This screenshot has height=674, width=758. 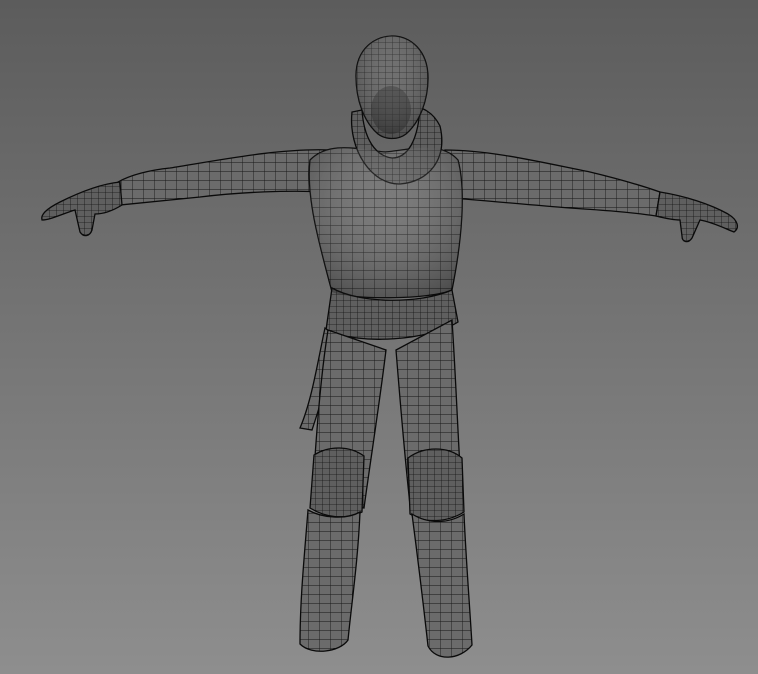 I want to click on mesh-right-knee-guard, so click(x=436, y=485).